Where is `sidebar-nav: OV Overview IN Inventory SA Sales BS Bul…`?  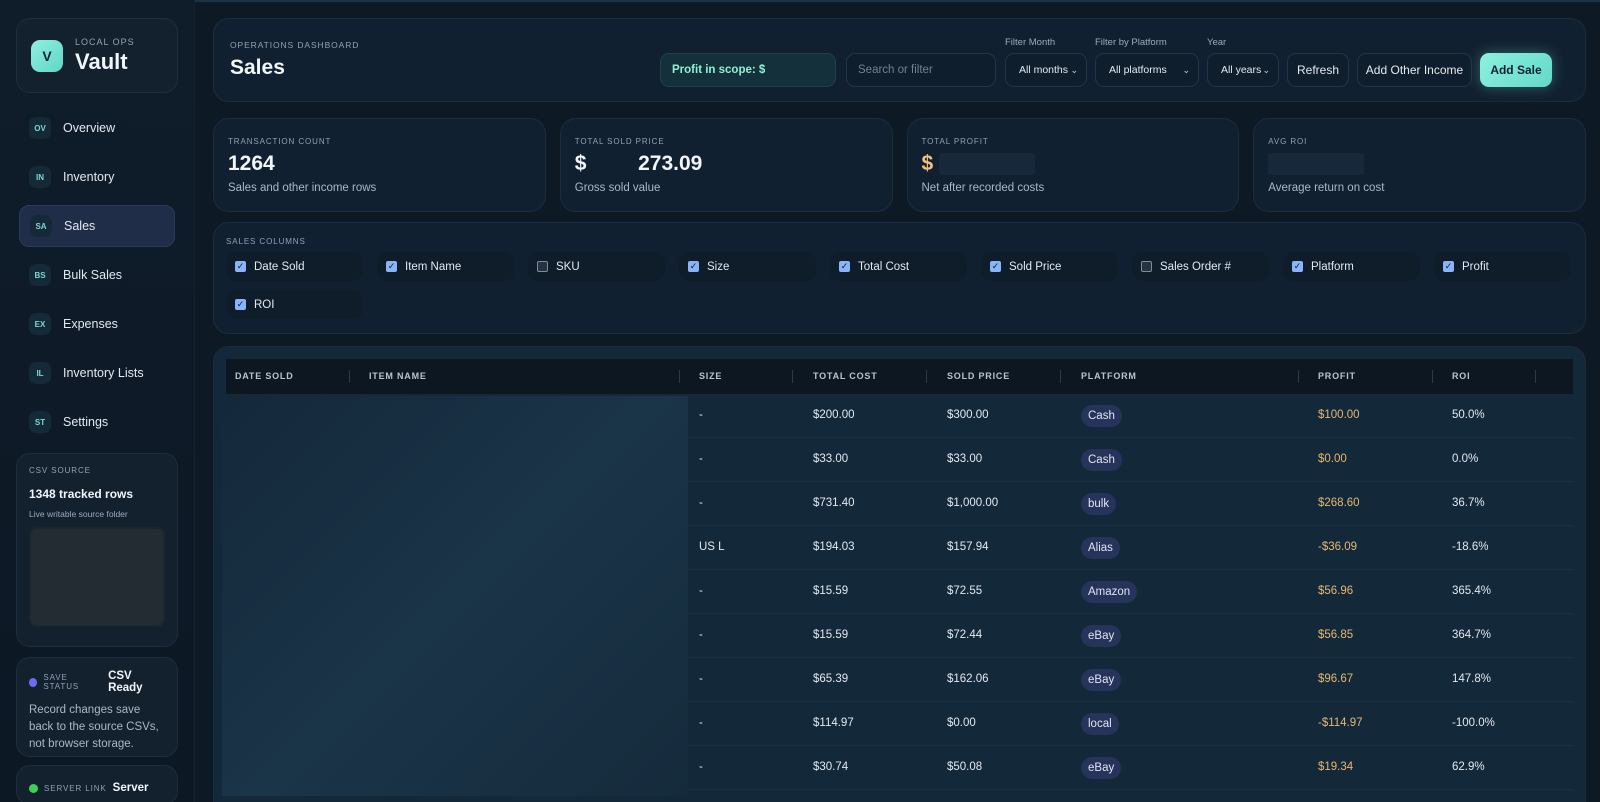 sidebar-nav: OV Overview IN Inventory SA Sales BS Bul… is located at coordinates (97, 275).